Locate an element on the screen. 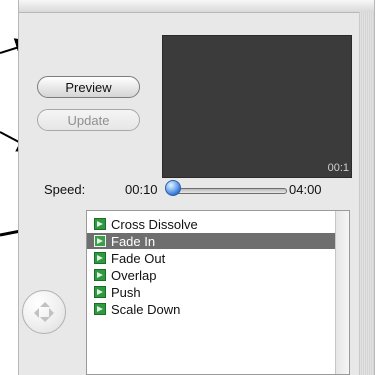 The width and height of the screenshot is (380, 375). list-item-label: Scale Down is located at coordinates (146, 309).